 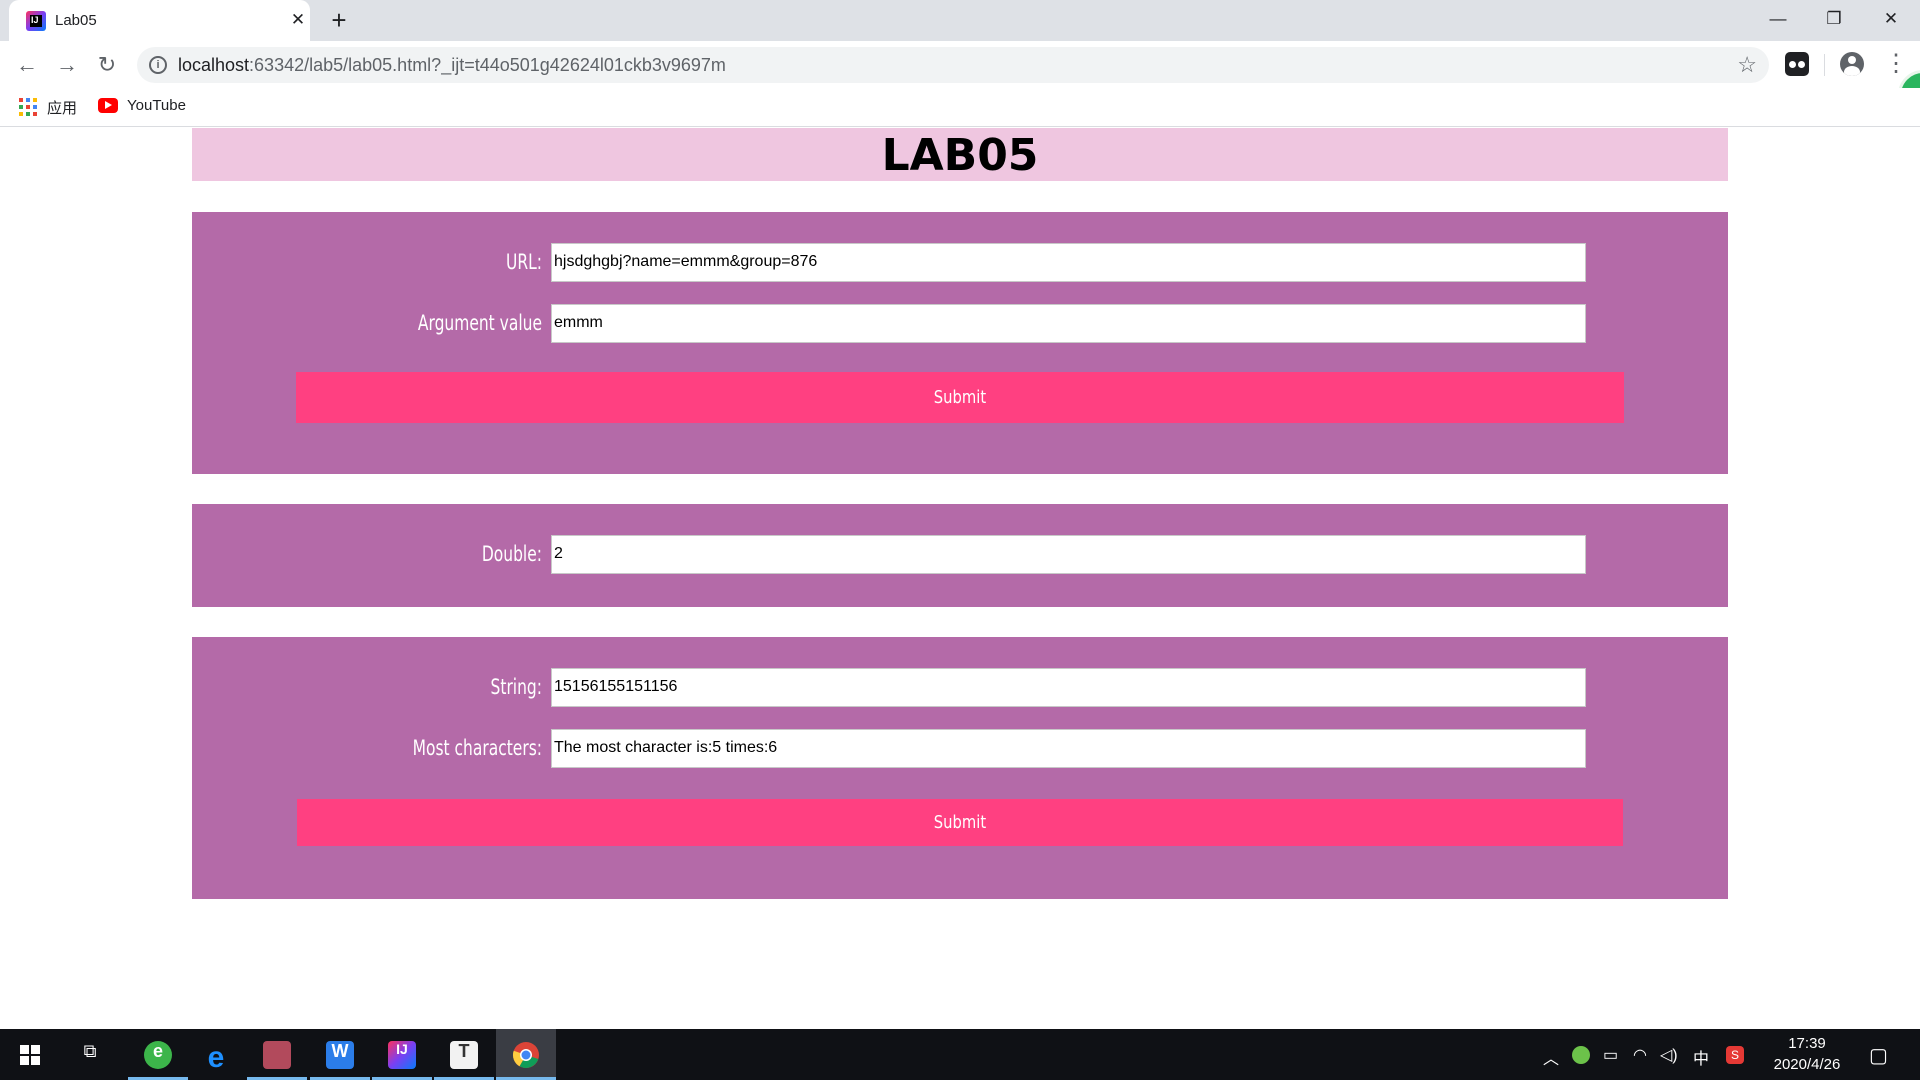 I want to click on string-label: String:, so click(x=516, y=687).